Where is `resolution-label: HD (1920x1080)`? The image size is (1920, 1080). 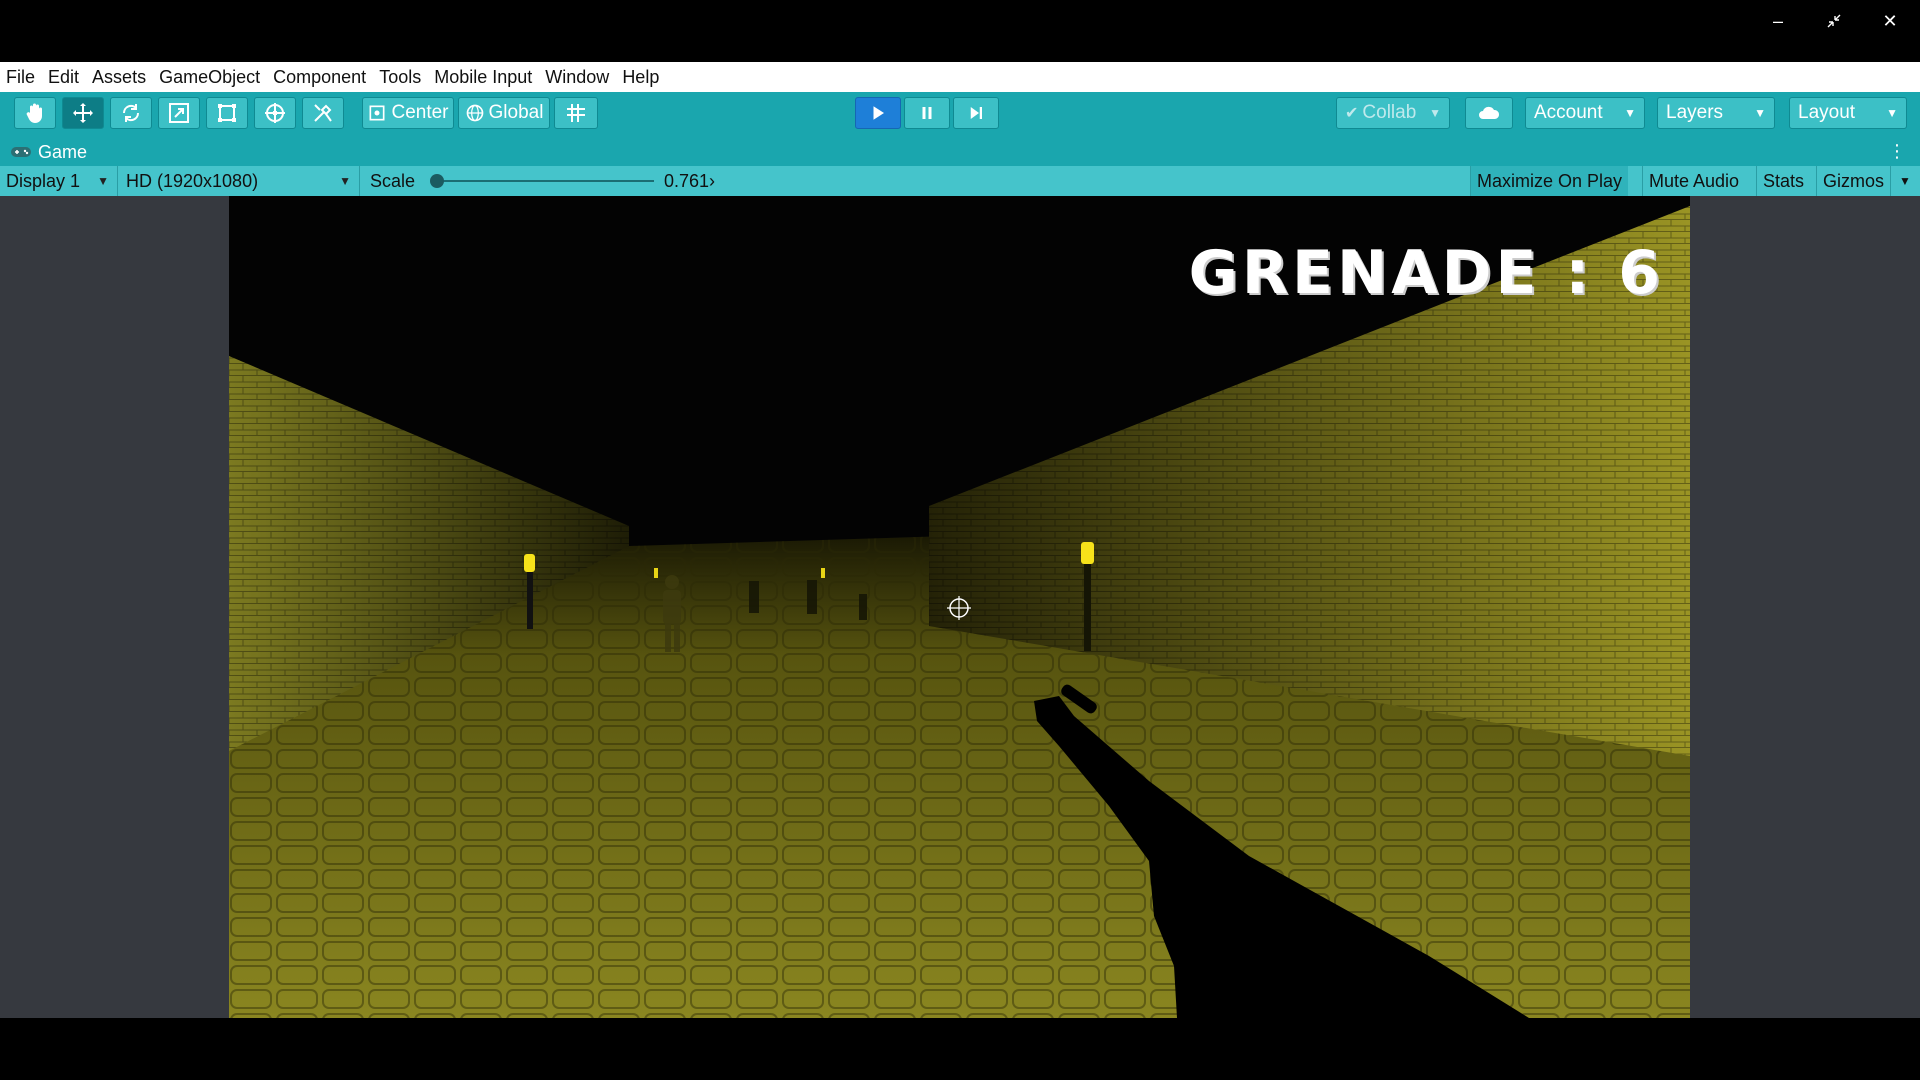
resolution-label: HD (1920x1080) is located at coordinates (192, 180).